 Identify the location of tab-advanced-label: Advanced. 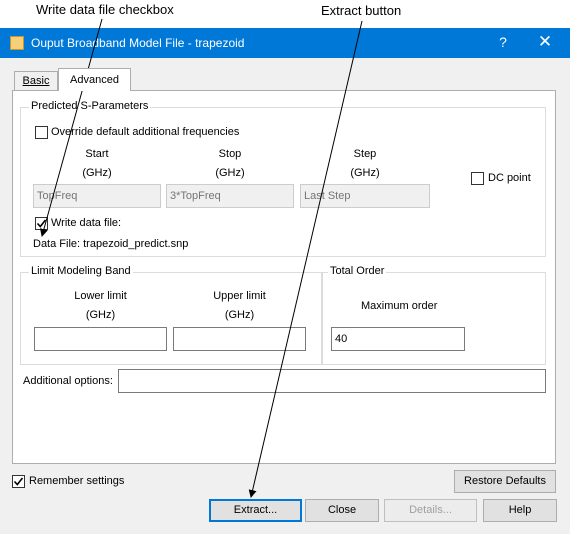
(94, 80).